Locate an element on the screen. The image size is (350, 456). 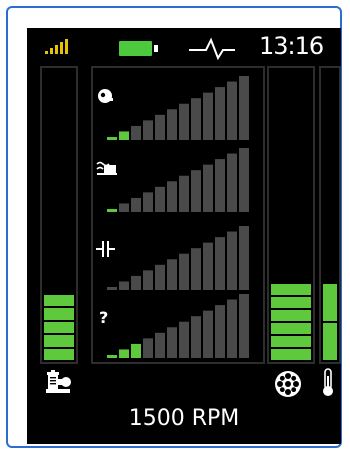
thermometer-icon is located at coordinates (328, 382).